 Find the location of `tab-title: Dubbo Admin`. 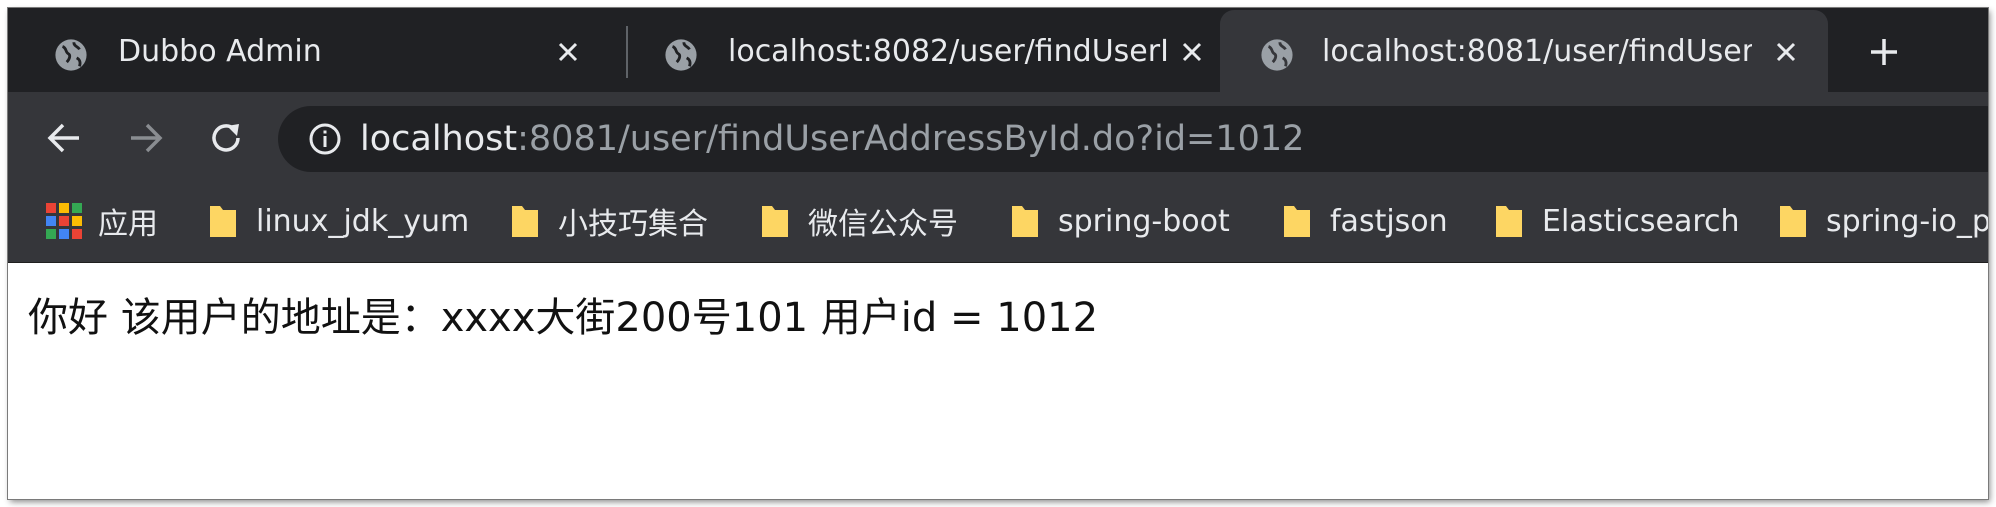

tab-title: Dubbo Admin is located at coordinates (220, 51).